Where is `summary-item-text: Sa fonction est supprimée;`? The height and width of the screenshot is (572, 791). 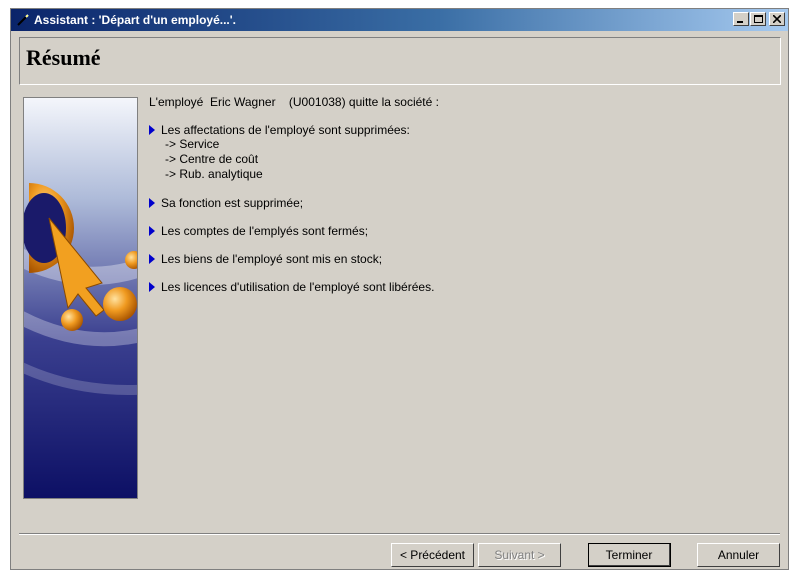
summary-item-text: Sa fonction est supprimée; is located at coordinates (232, 203).